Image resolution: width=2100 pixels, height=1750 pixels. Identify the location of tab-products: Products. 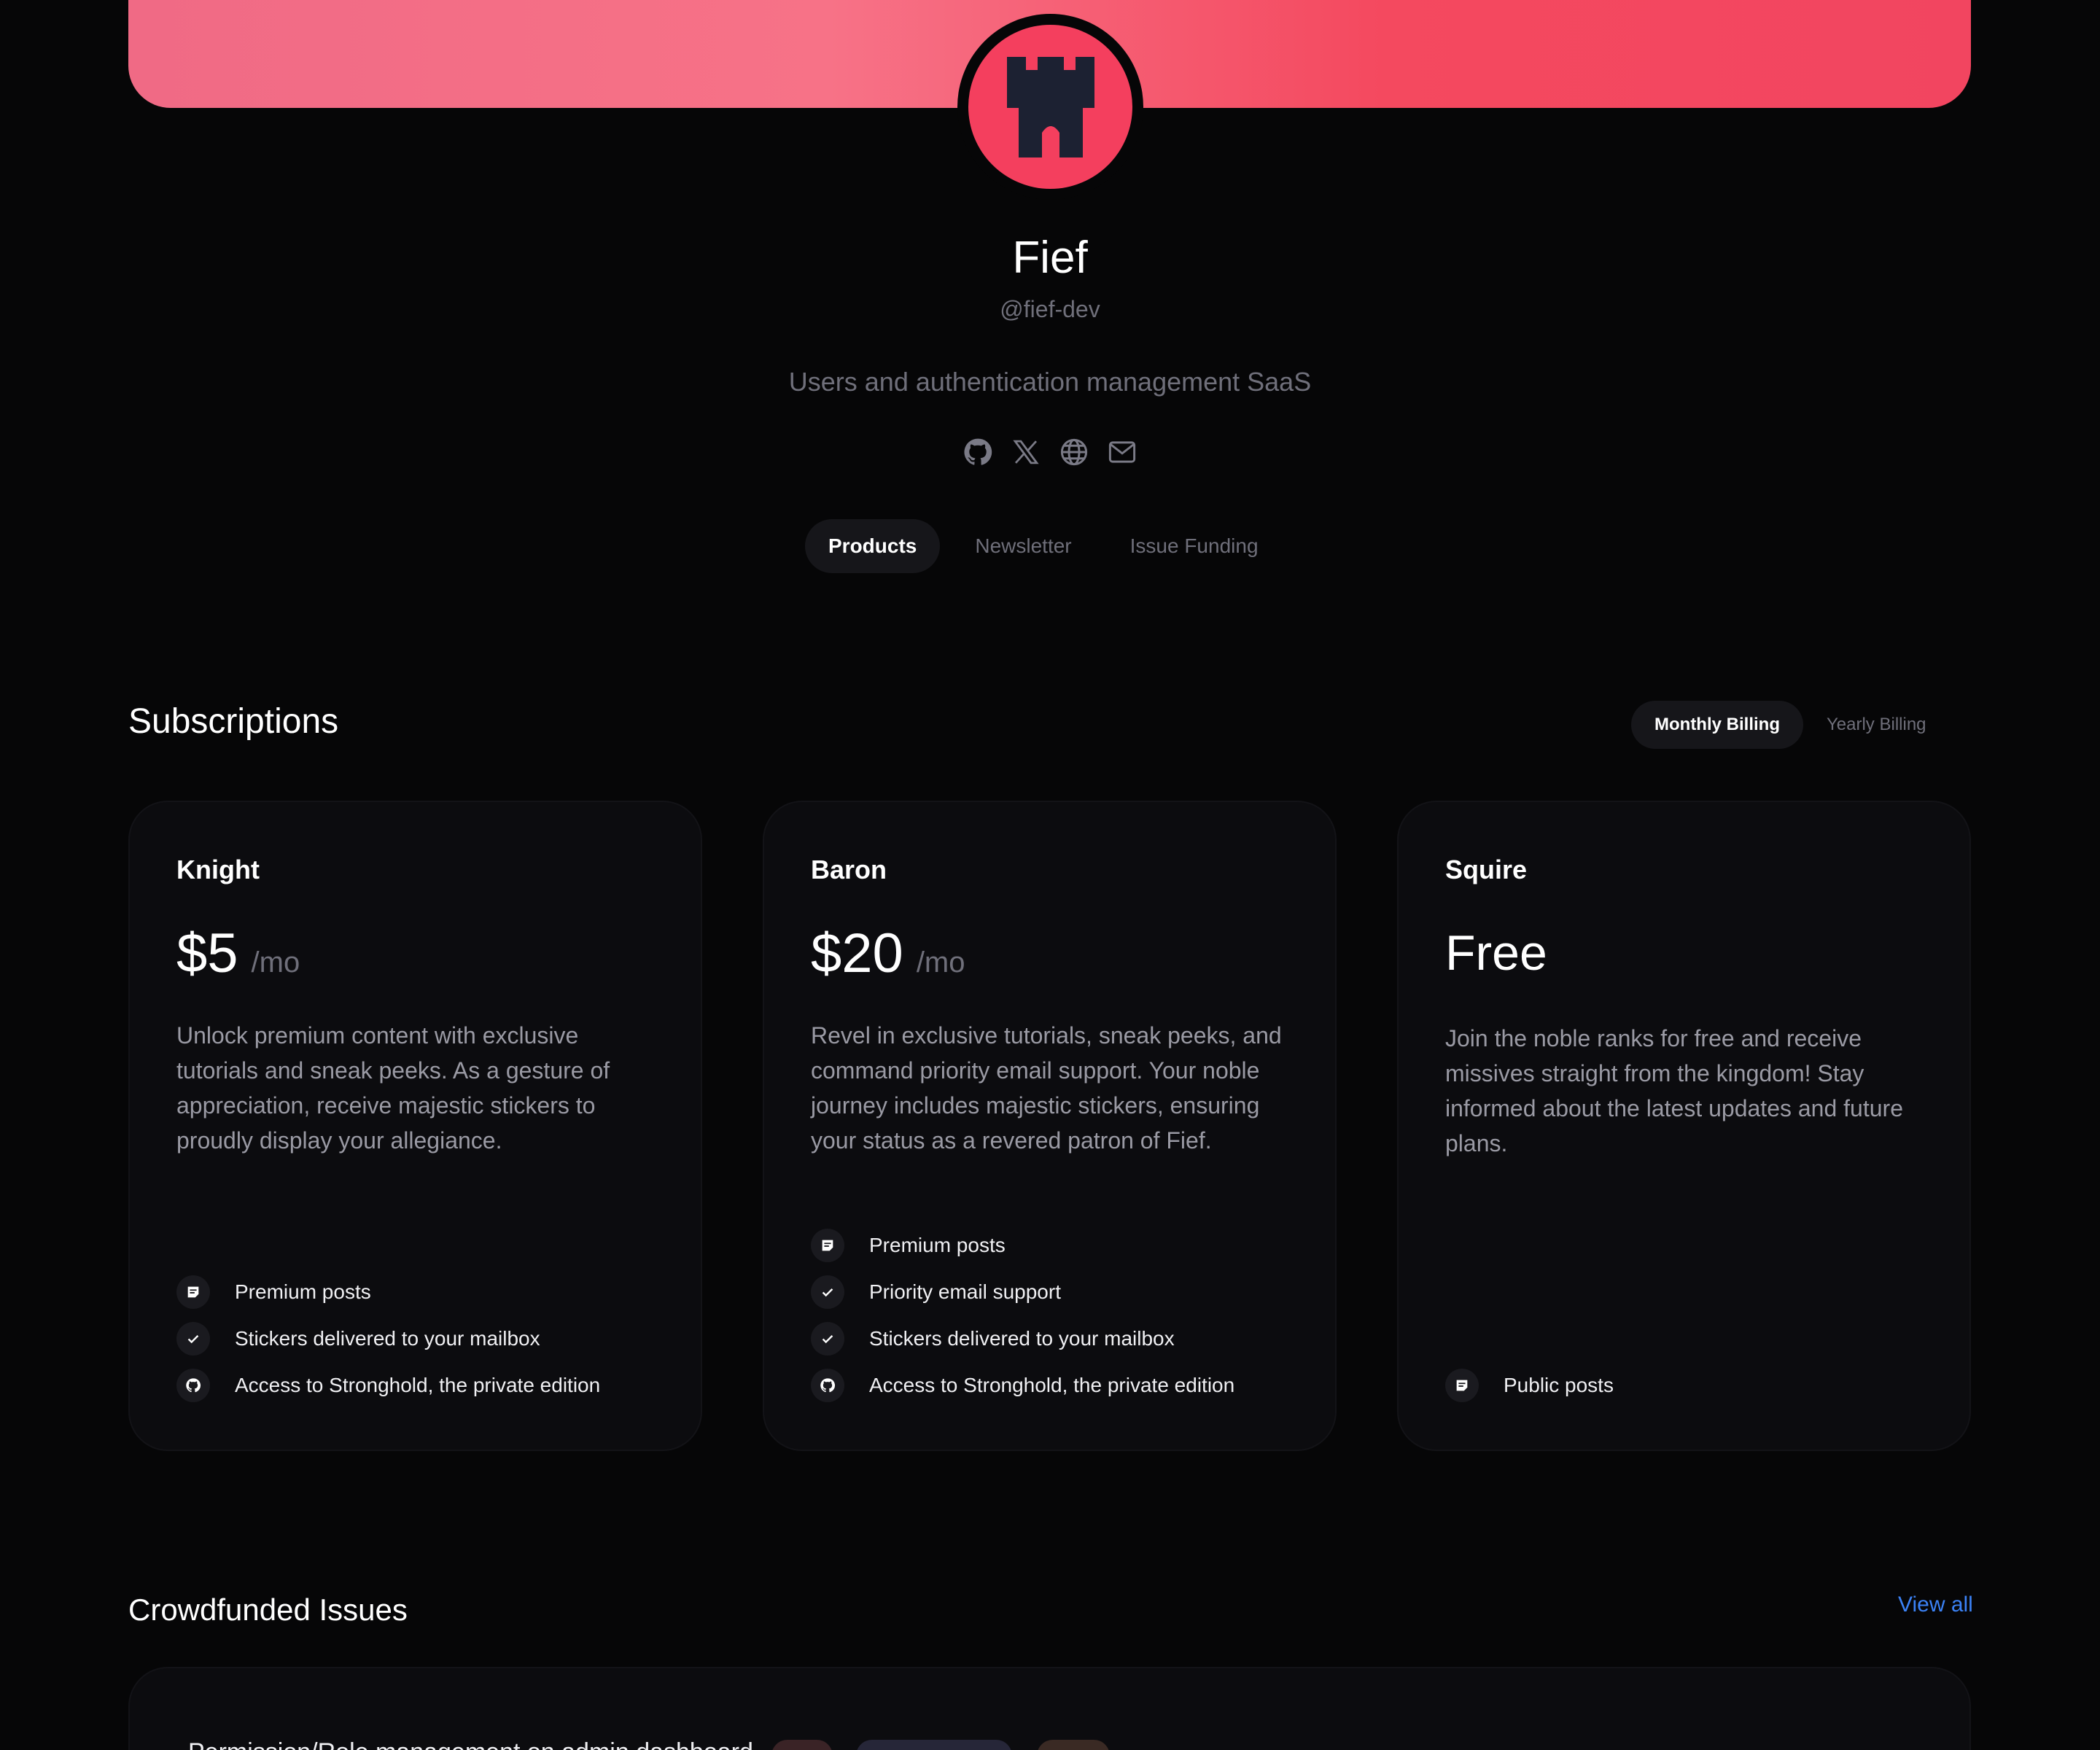
(873, 546).